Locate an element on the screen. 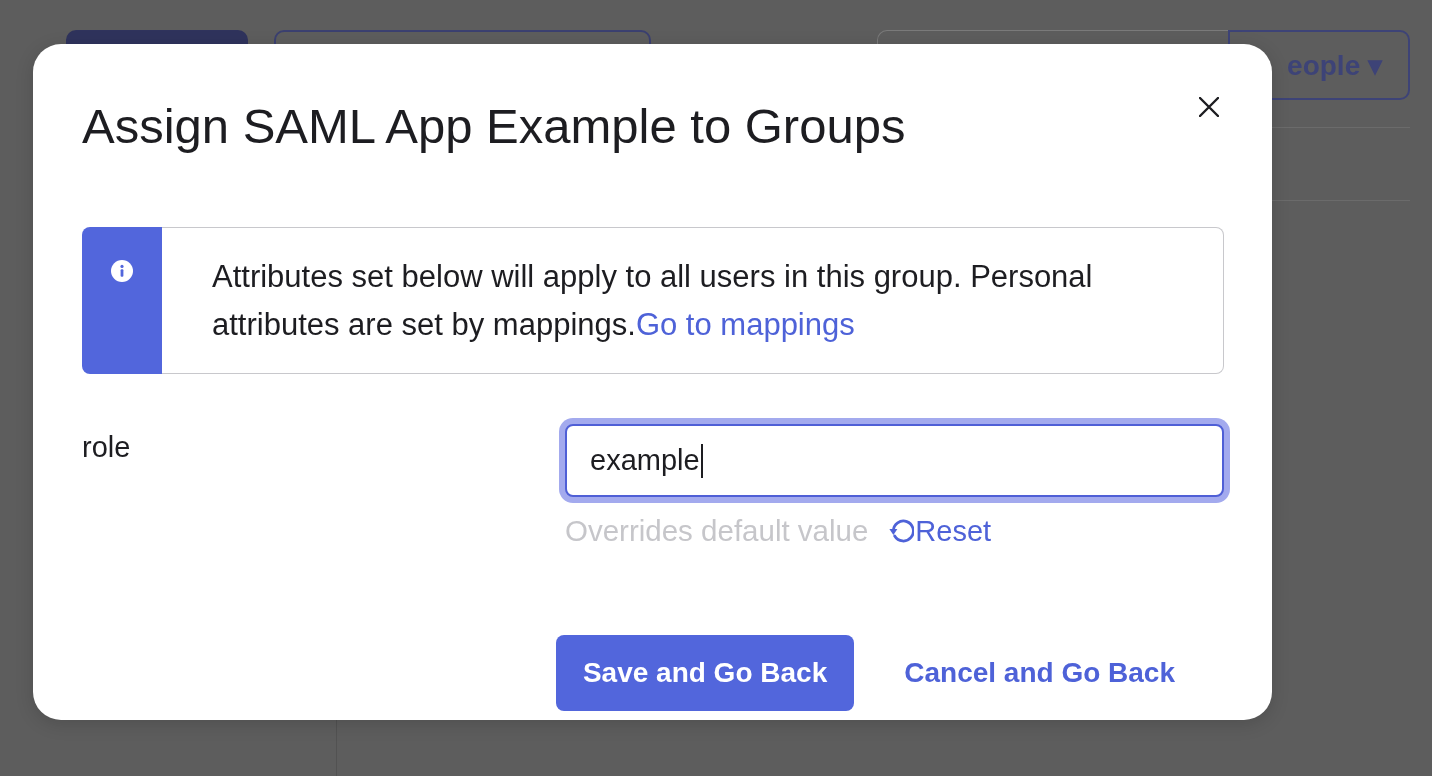  close-button is located at coordinates (1209, 107).